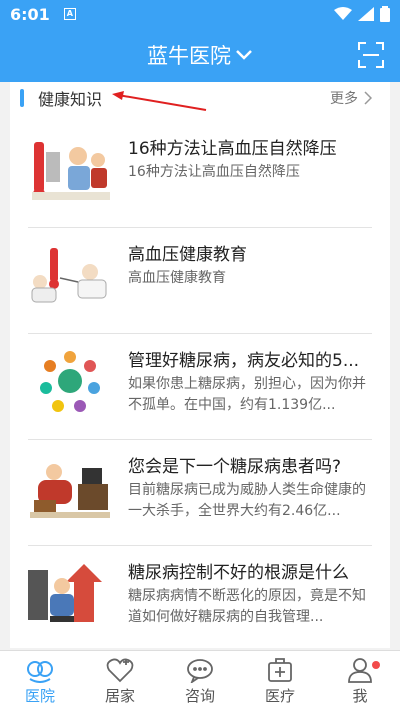  I want to click on nav-consult: 咨询, so click(200, 681).